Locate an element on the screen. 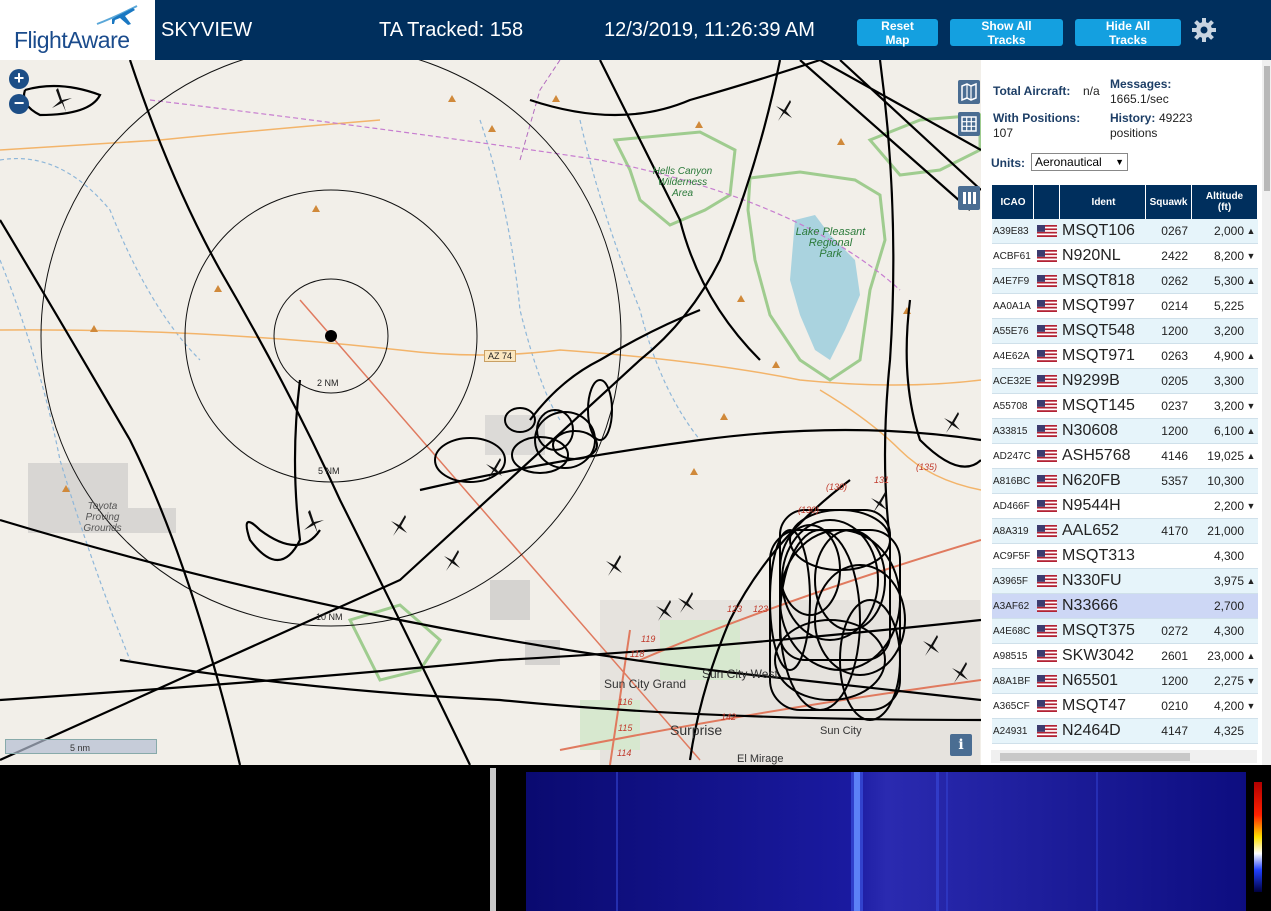  table-row: A4E62A MSQT971 0263 4,900 ▲ is located at coordinates (1125, 356).